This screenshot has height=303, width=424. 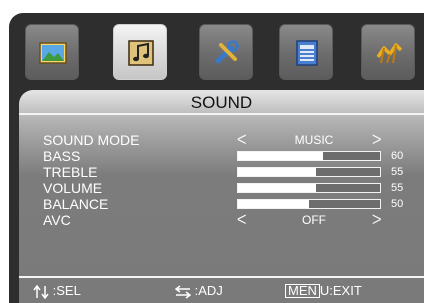 I want to click on up-down-arrows-icon, so click(x=41, y=291).